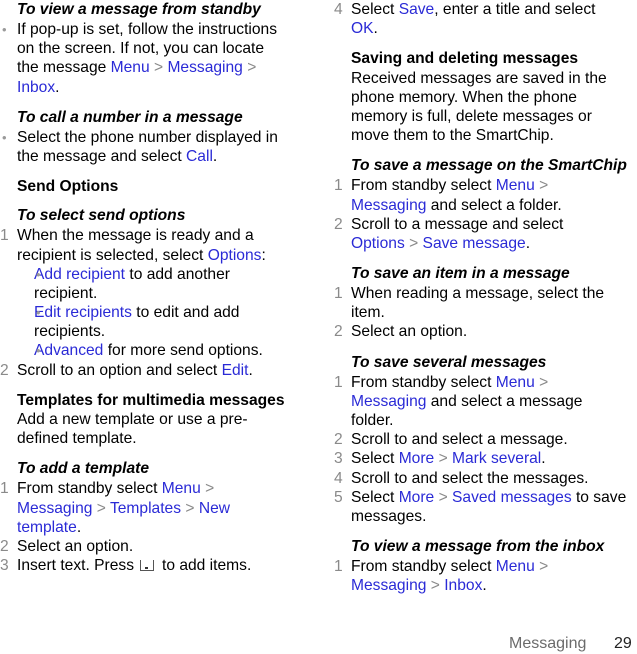  What do you see at coordinates (465, 9) in the screenshot?
I see `step-4: 4 Select Save, enter a title and select` at bounding box center [465, 9].